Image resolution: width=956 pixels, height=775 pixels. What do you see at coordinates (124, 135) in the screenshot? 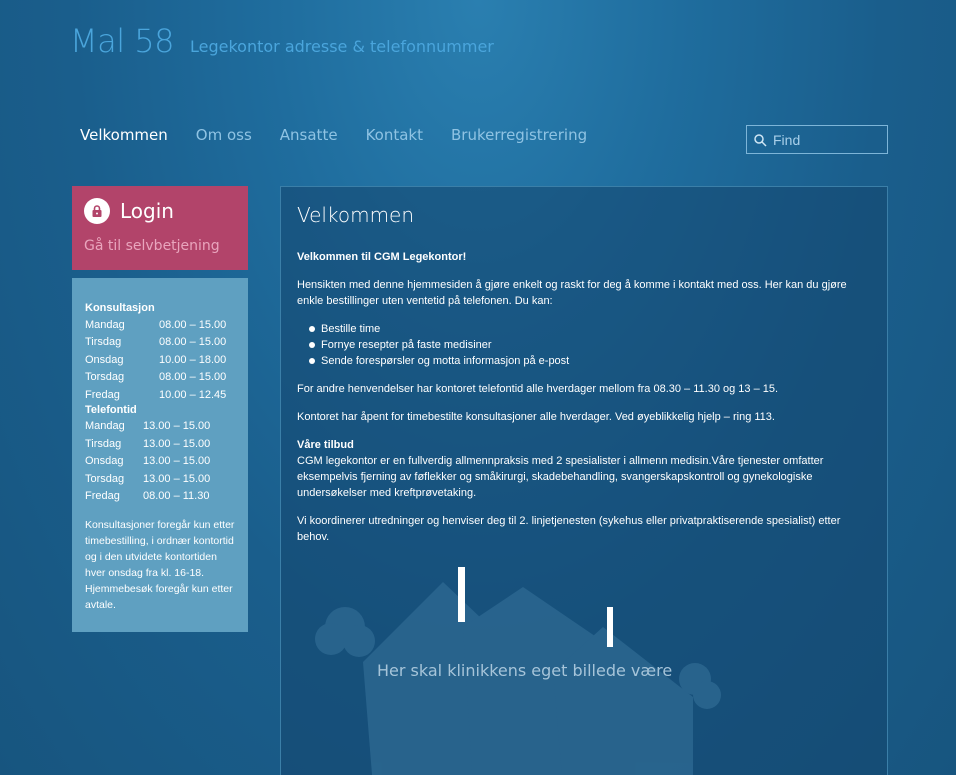
I see `nav-velkommen: Velkommen` at bounding box center [124, 135].